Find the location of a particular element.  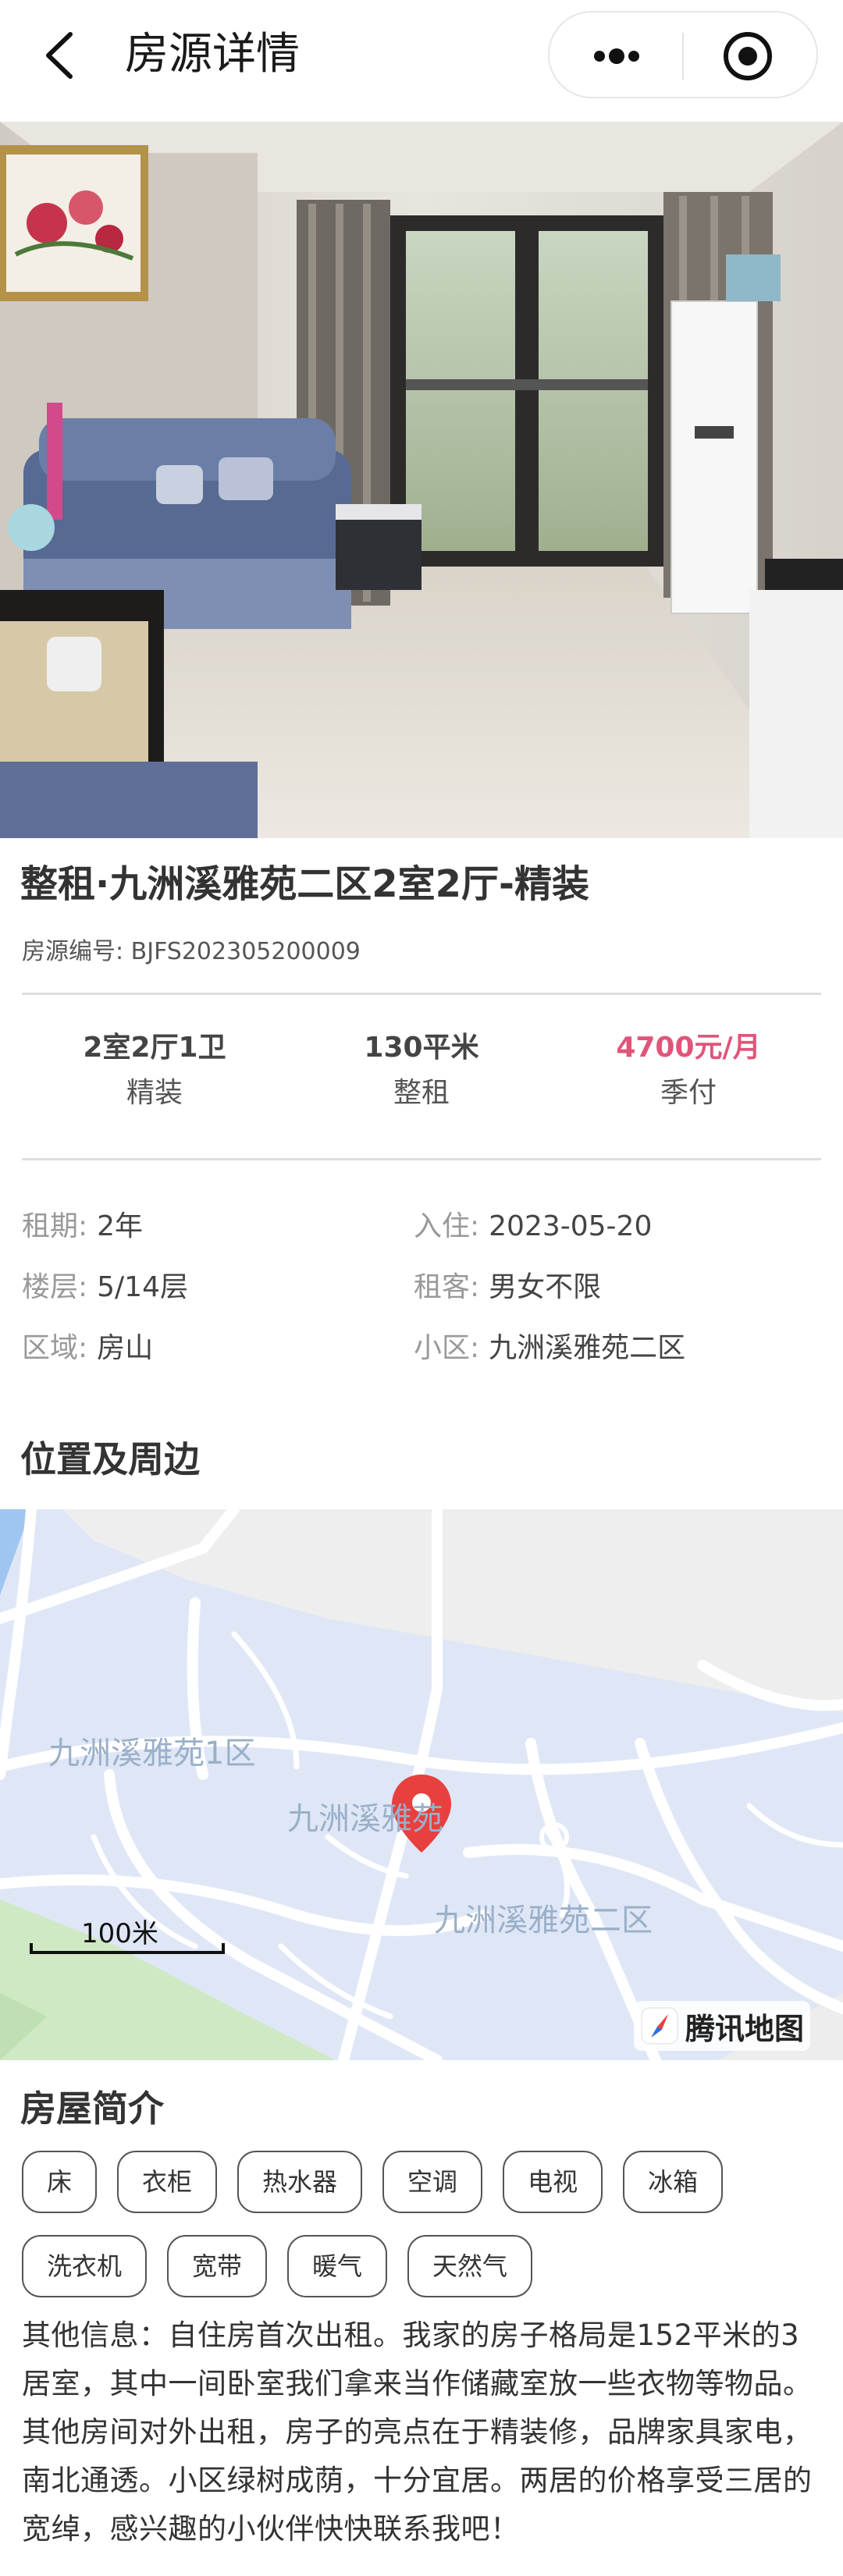

info-movein: 入住: 2023-05-20 is located at coordinates (533, 1227).